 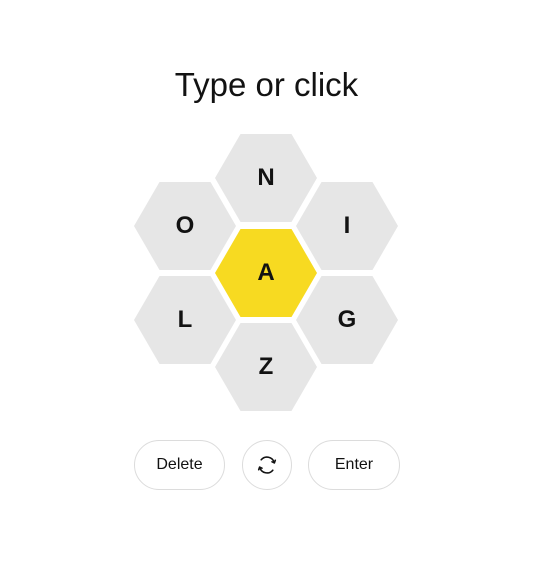 What do you see at coordinates (179, 465) in the screenshot?
I see `delete-button: Delete` at bounding box center [179, 465].